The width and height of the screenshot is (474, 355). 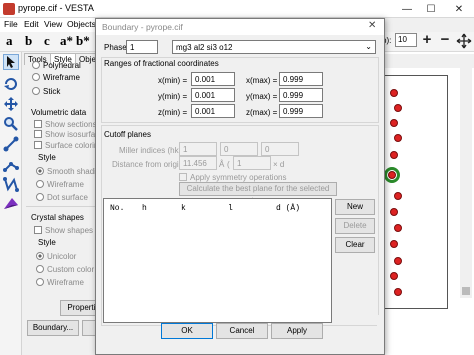 What do you see at coordinates (81, 24) in the screenshot?
I see `menu-objects: Objects` at bounding box center [81, 24].